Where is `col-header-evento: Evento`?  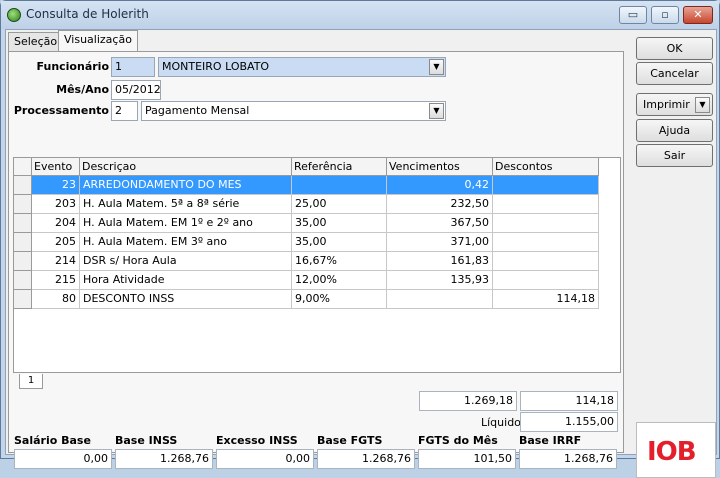
col-header-evento: Evento is located at coordinates (56, 167).